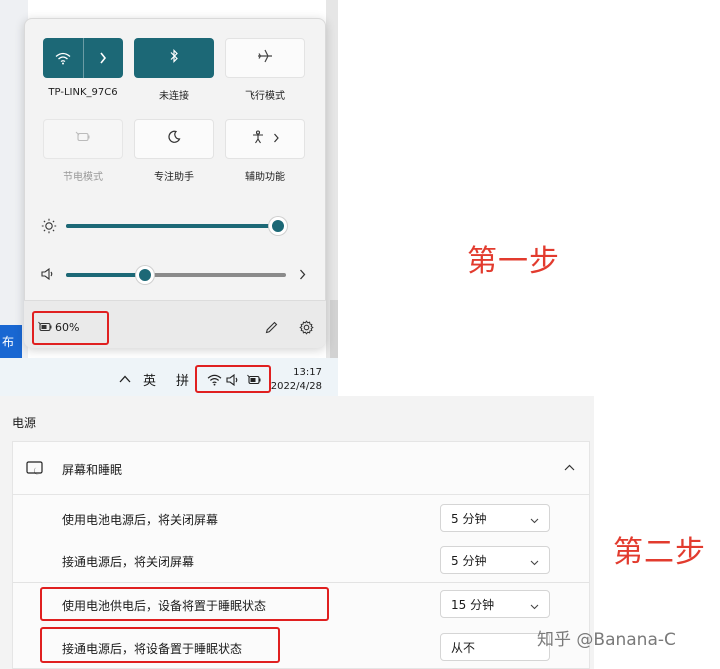  What do you see at coordinates (11, 342) in the screenshot?
I see `background-button: 布` at bounding box center [11, 342].